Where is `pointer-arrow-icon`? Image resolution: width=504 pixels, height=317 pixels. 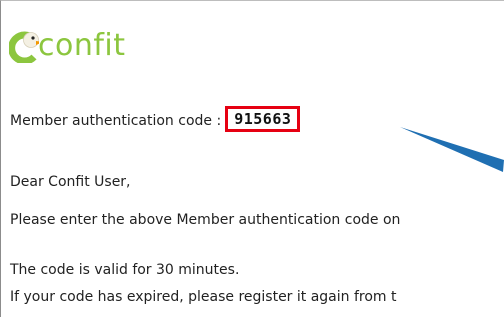 pointer-arrow-icon is located at coordinates (452, 149).